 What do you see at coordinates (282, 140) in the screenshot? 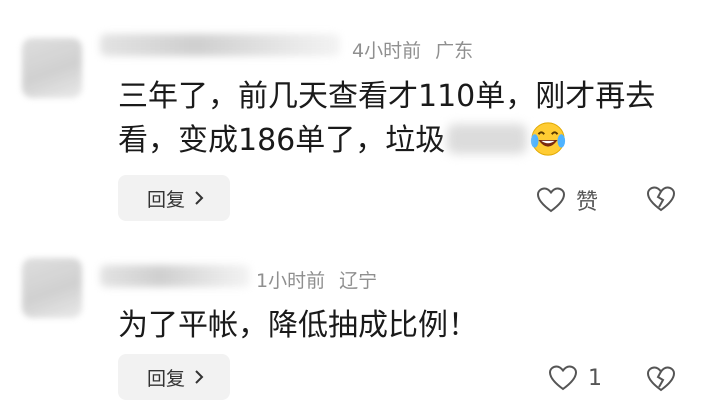
I see `comment-text-fragment: 看，变成186单了，垃圾` at bounding box center [282, 140].